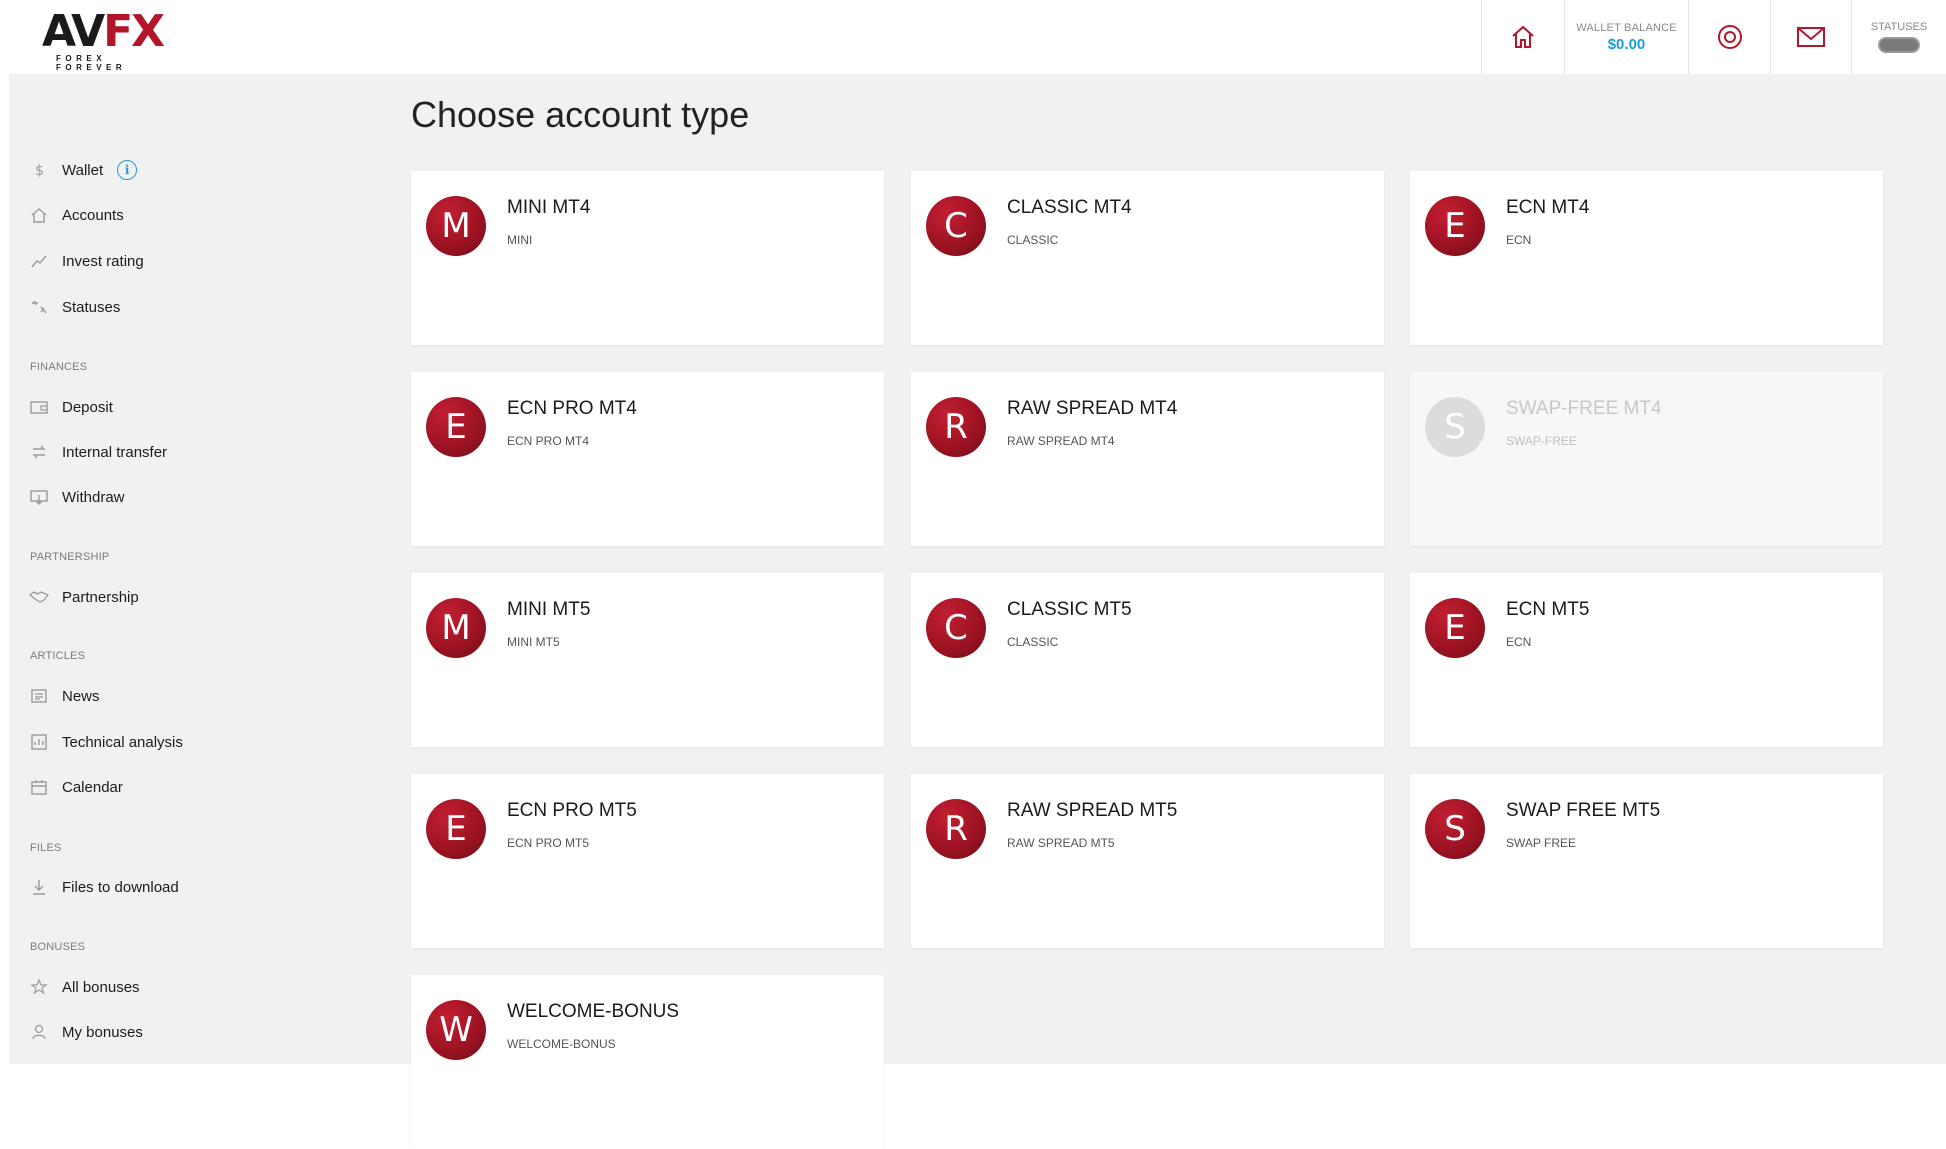  Describe the element at coordinates (92, 787) in the screenshot. I see `sidebar-item-label: Calendar` at that location.